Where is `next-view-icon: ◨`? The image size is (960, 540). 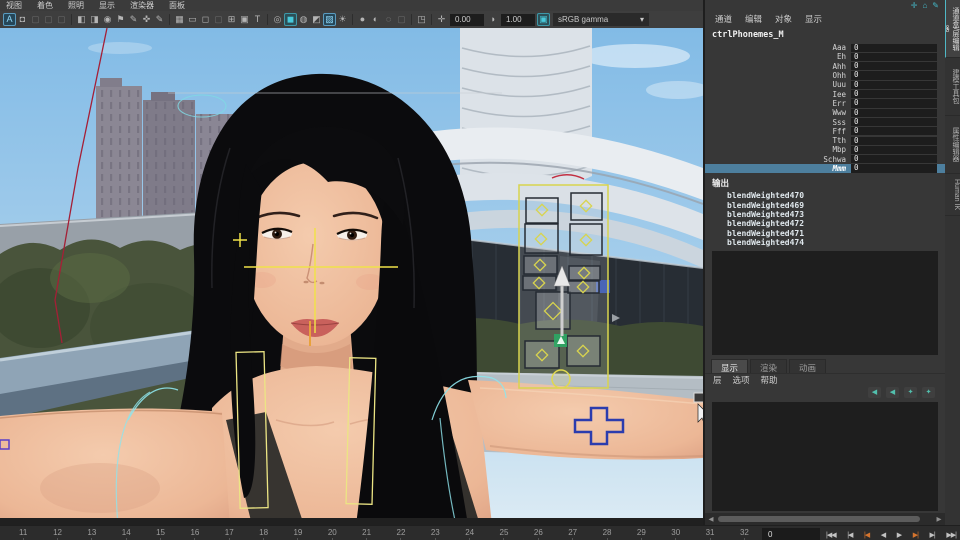 next-view-icon: ◨ is located at coordinates (94, 19).